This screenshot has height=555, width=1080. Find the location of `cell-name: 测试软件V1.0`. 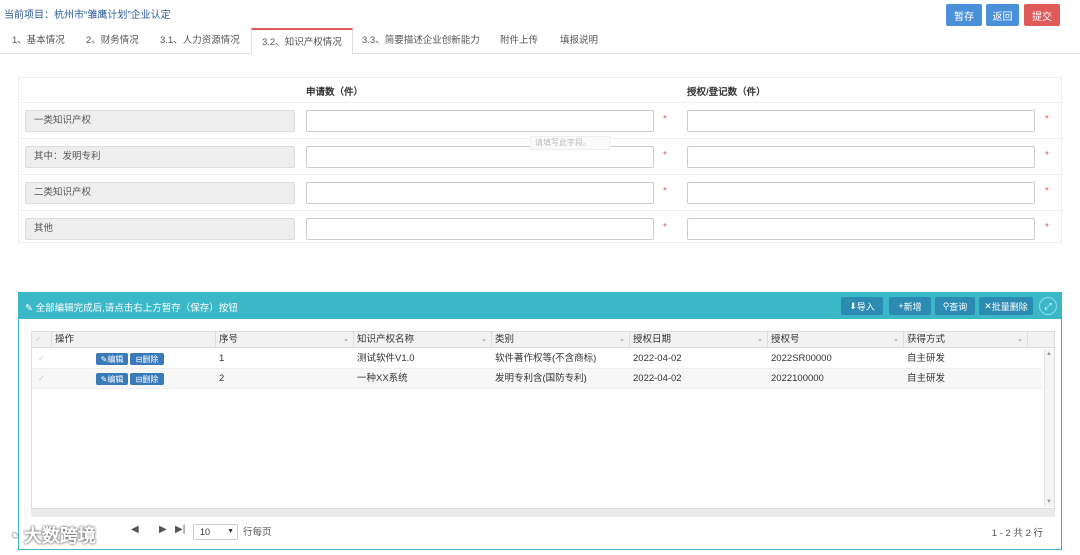

cell-name: 测试软件V1.0 is located at coordinates (386, 358).